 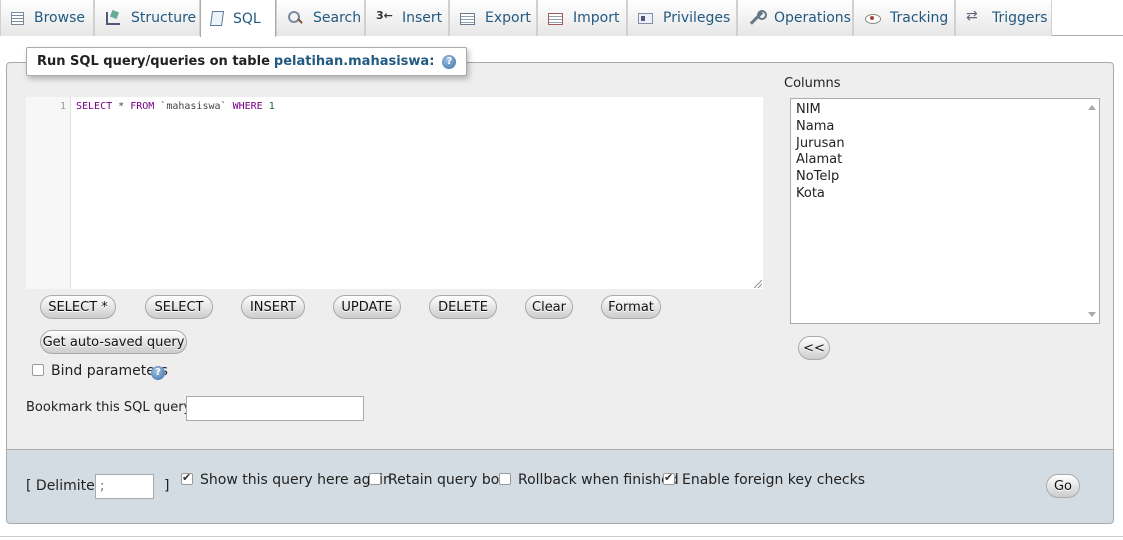 What do you see at coordinates (945, 211) in the screenshot?
I see `columns-list: NIM Nama Jurusan Alamat NoTelp Kota` at bounding box center [945, 211].